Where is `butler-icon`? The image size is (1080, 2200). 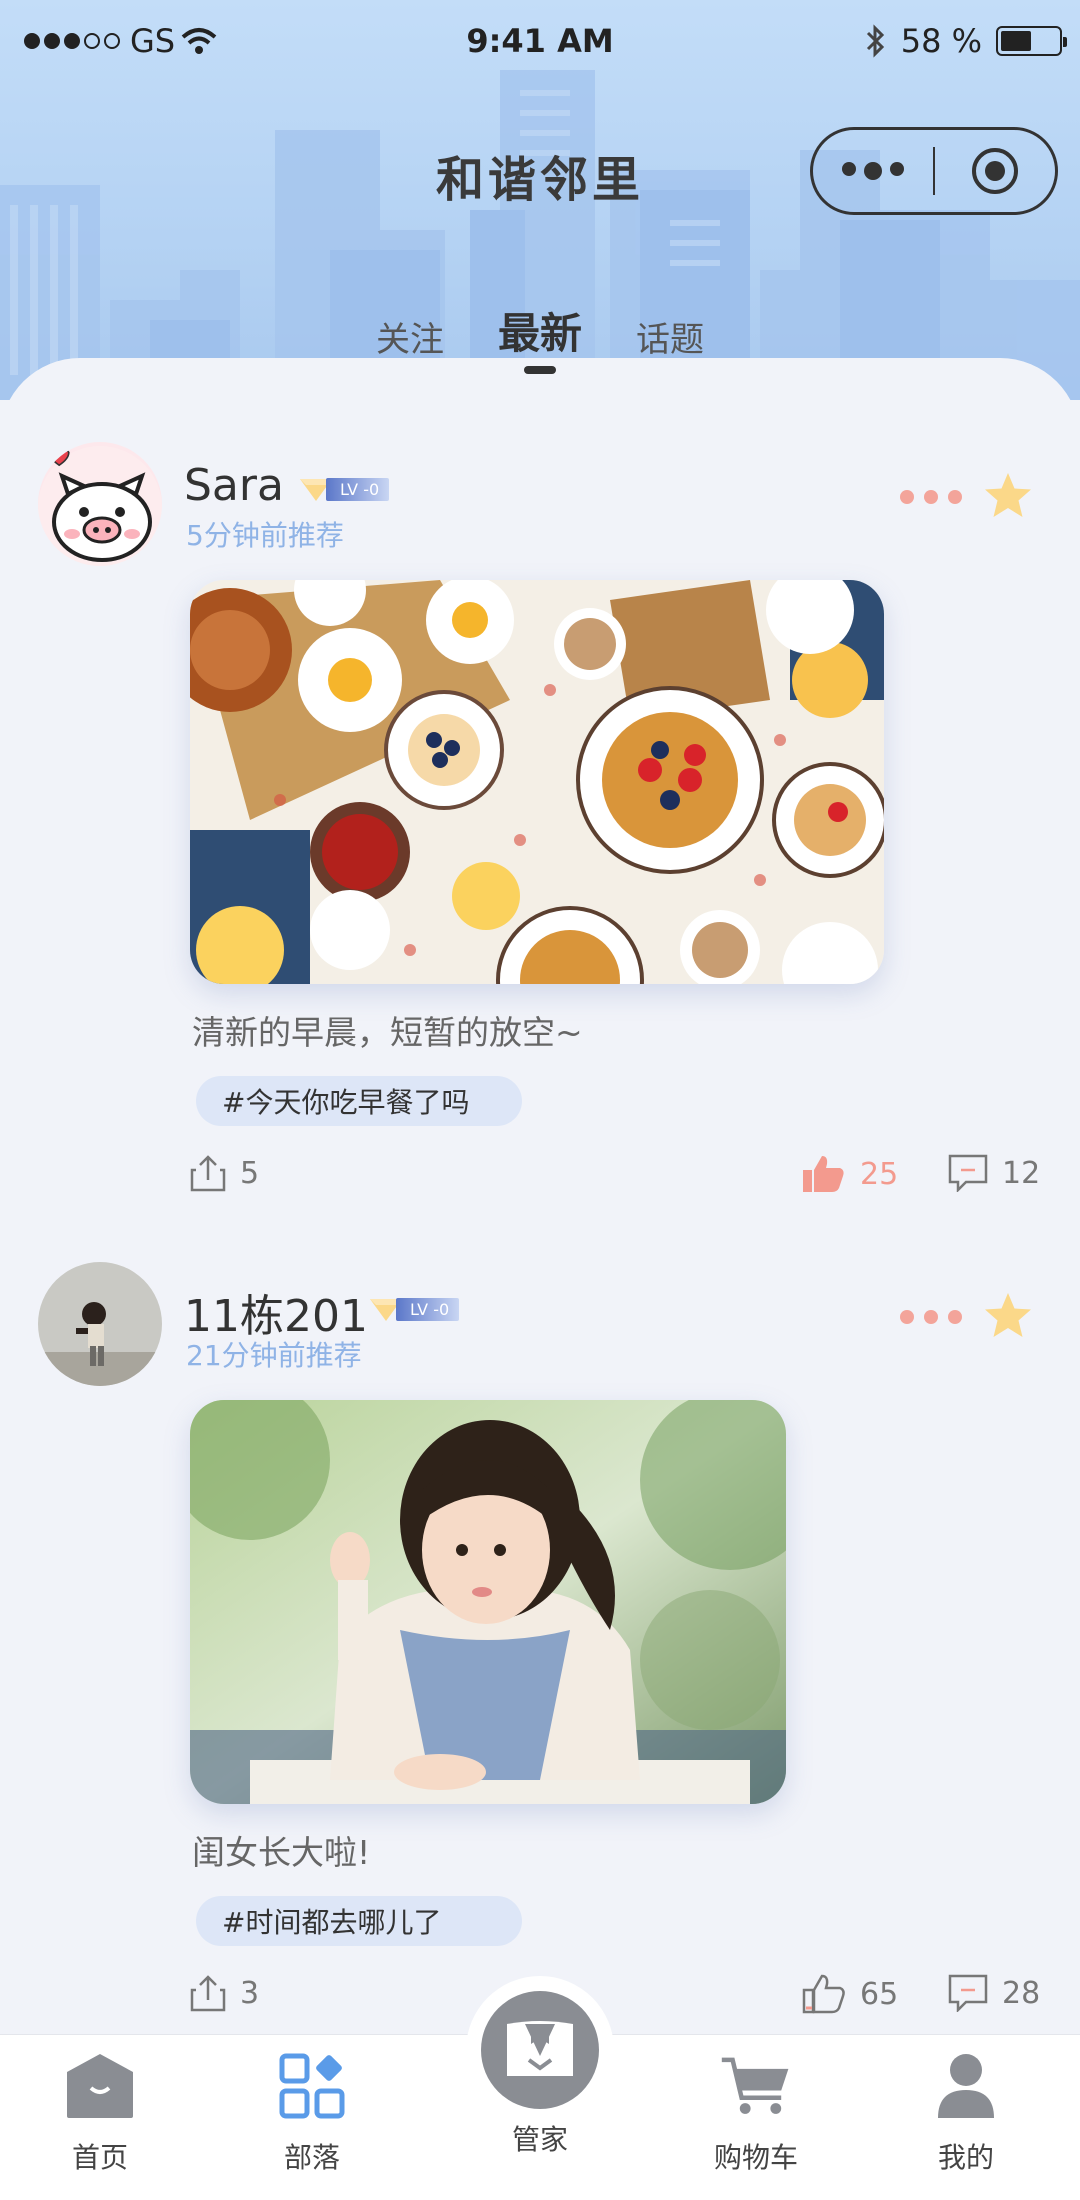 butler-icon is located at coordinates (540, 2048).